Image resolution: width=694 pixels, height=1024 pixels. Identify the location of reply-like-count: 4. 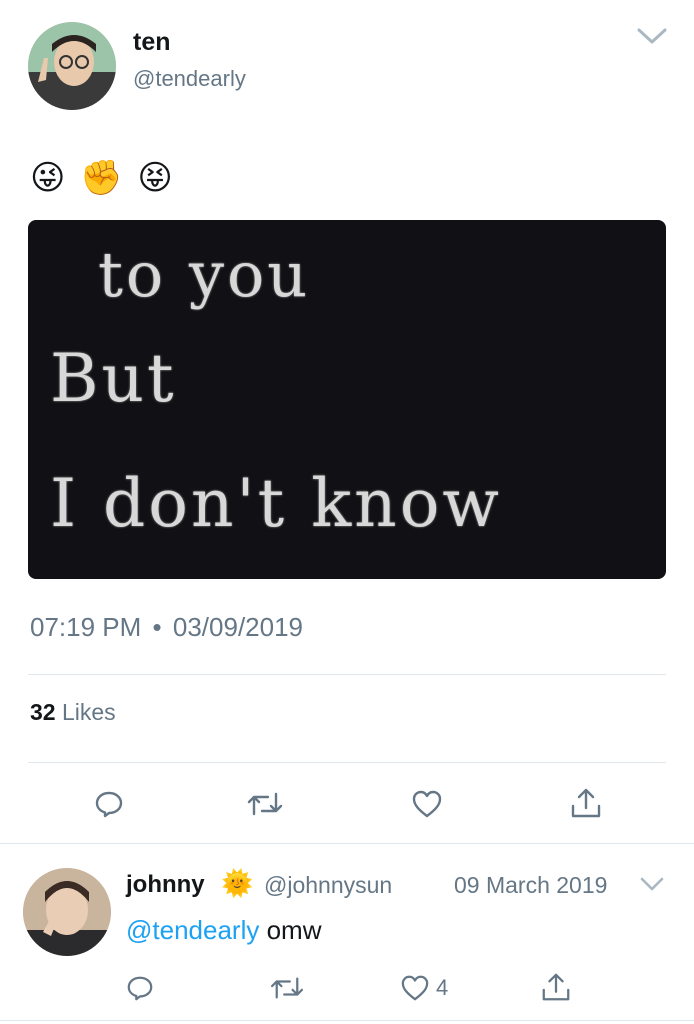
(442, 987).